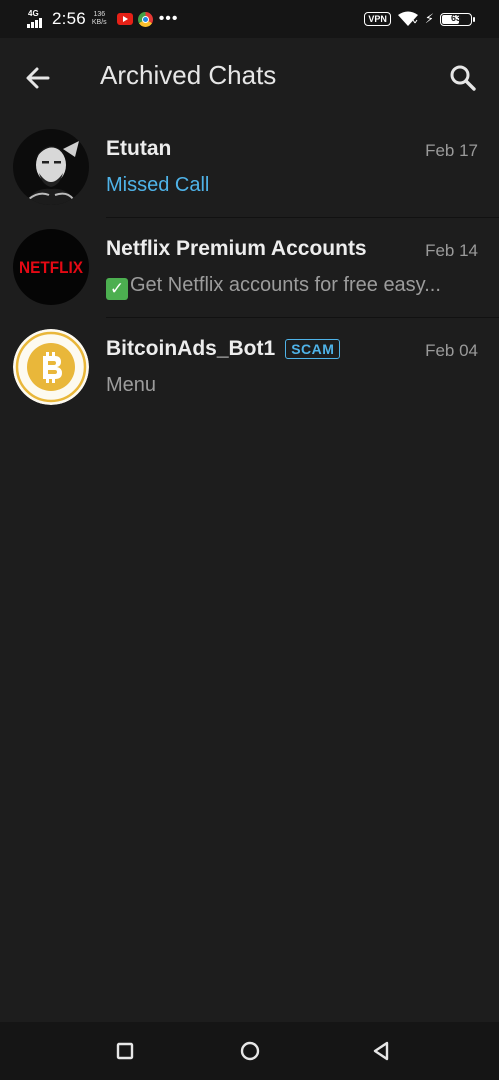 This screenshot has width=499, height=1080. Describe the element at coordinates (131, 385) in the screenshot. I see `chat-last-message: Menu` at that location.